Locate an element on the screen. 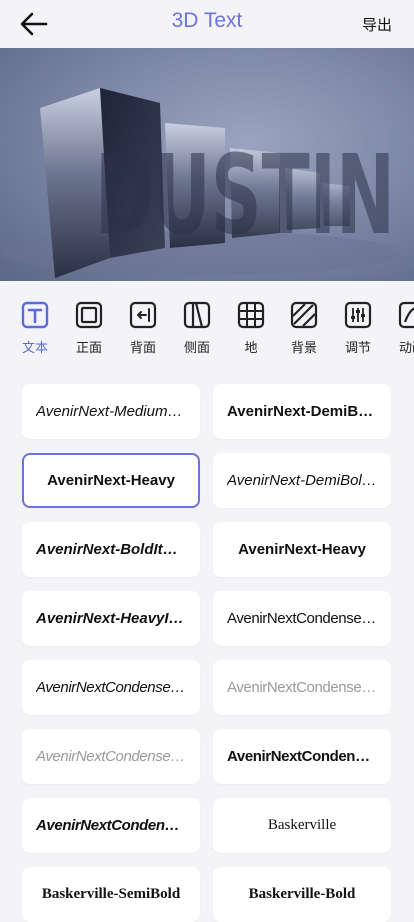 The height and width of the screenshot is (922, 414). font-card: Baskerville-Bold is located at coordinates (302, 894).